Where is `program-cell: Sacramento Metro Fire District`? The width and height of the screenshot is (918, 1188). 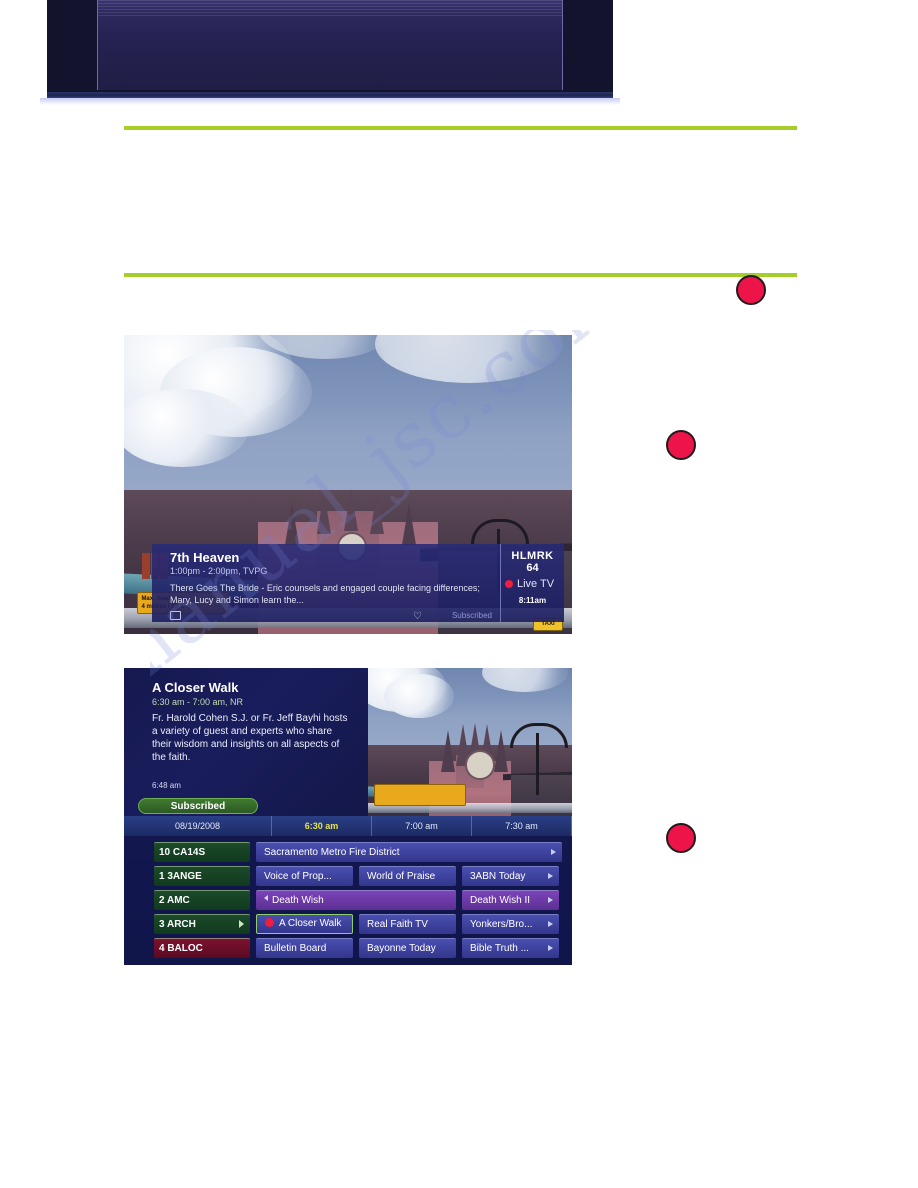 program-cell: Sacramento Metro Fire District is located at coordinates (409, 852).